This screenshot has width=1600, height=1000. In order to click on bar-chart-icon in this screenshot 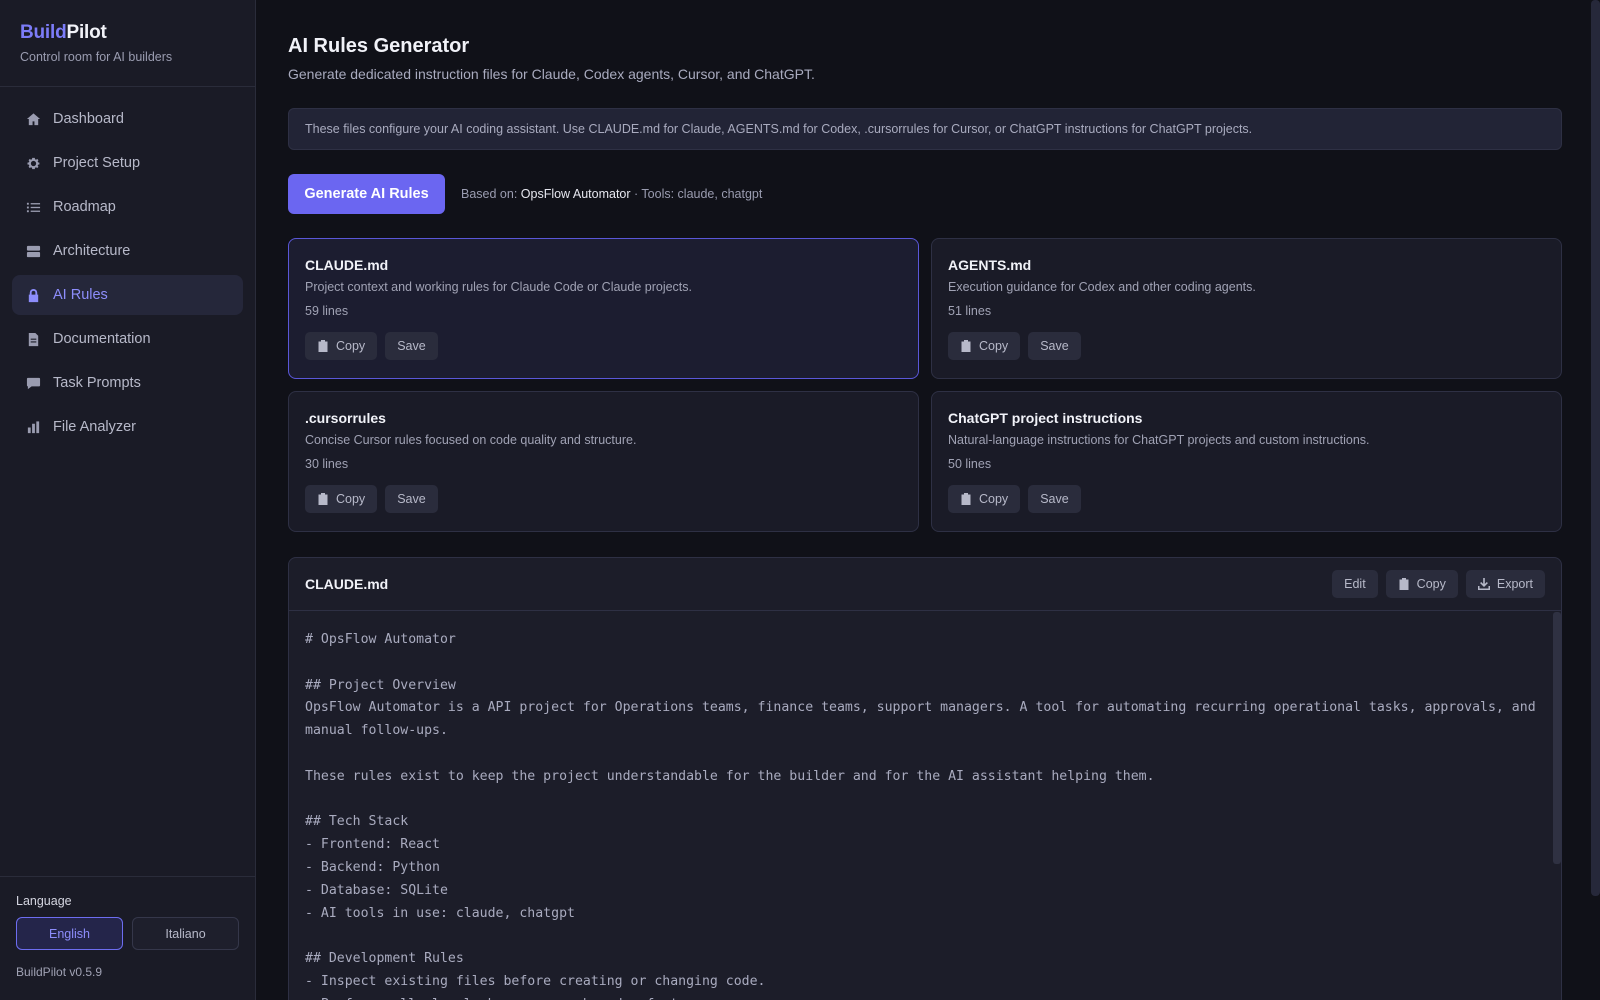, I will do `click(33, 427)`.